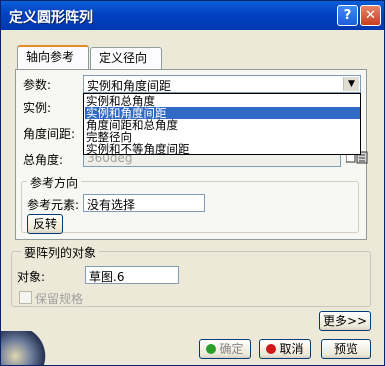 The width and height of the screenshot is (385, 366). I want to click on dialog-title: 定义圆形阵列, so click(51, 18).